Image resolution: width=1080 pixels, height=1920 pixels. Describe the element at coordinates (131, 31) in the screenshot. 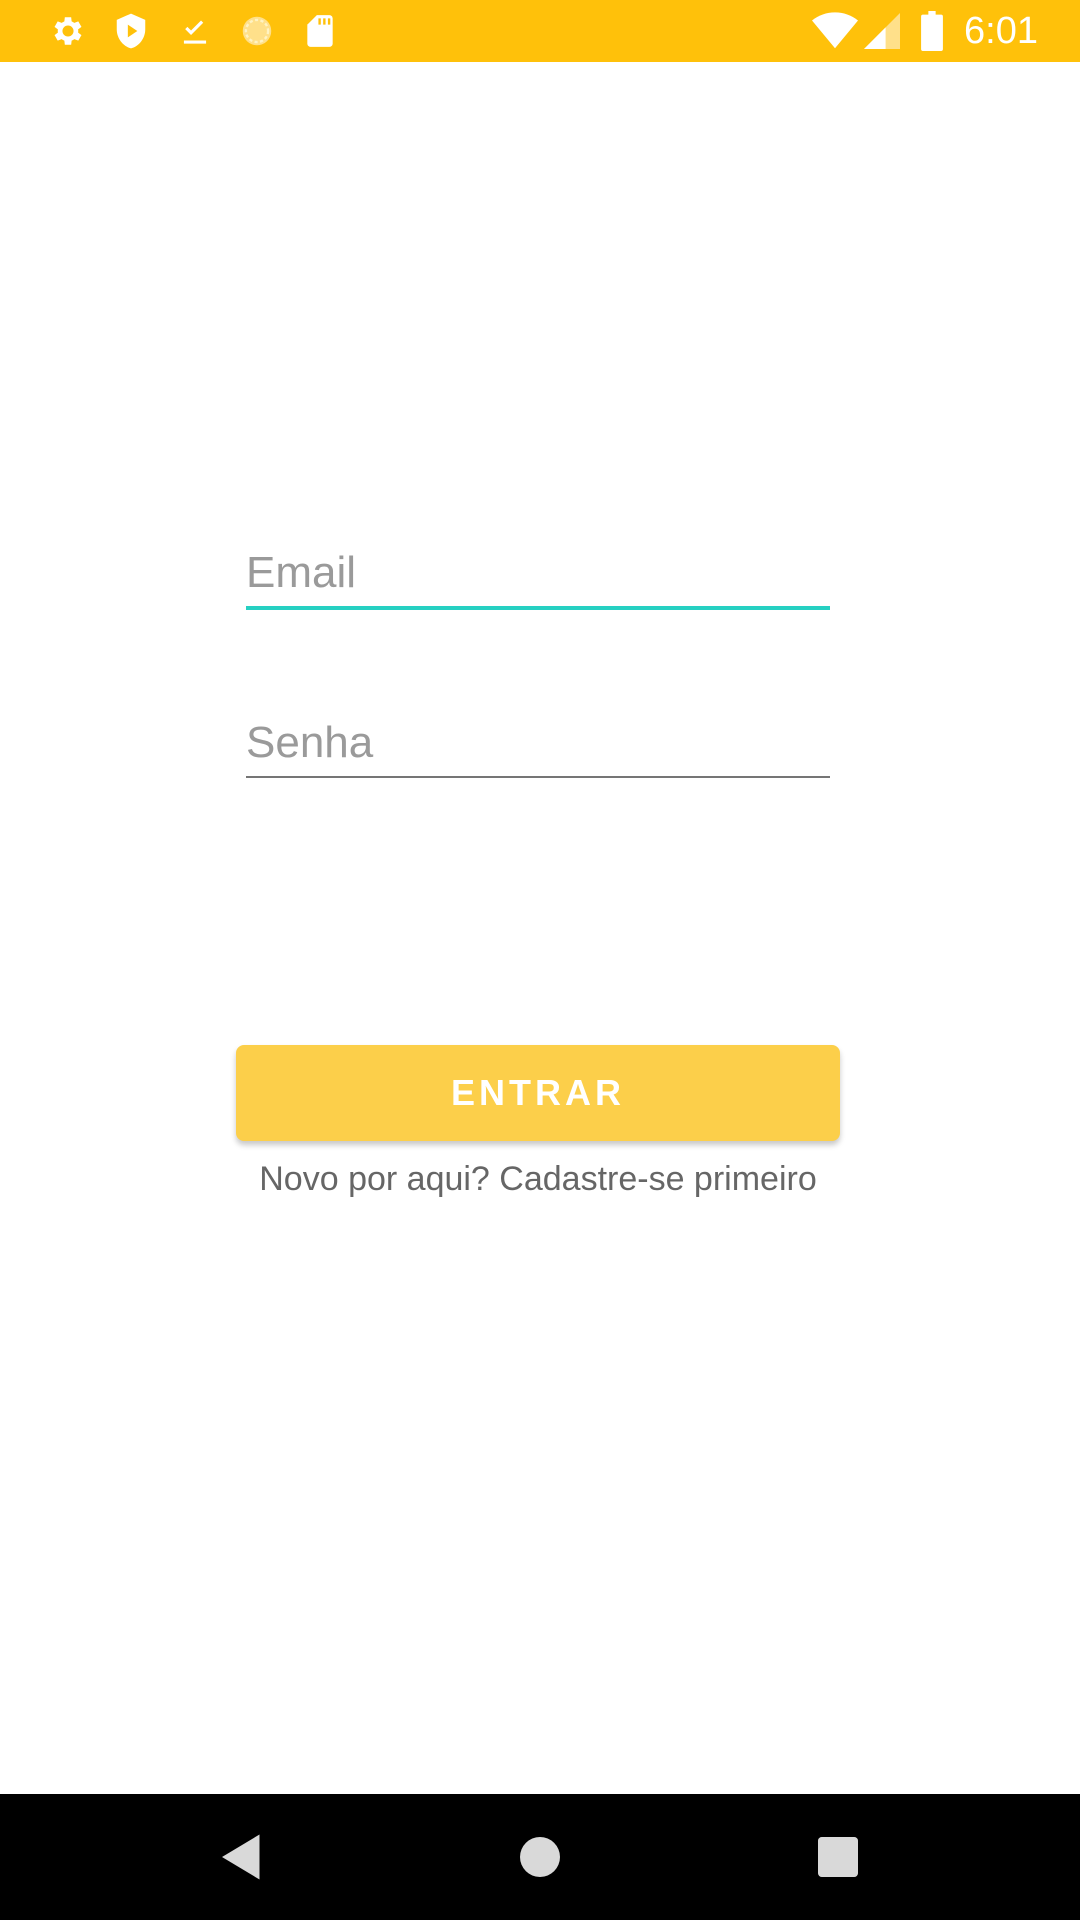

I see `shield-play-icon` at that location.